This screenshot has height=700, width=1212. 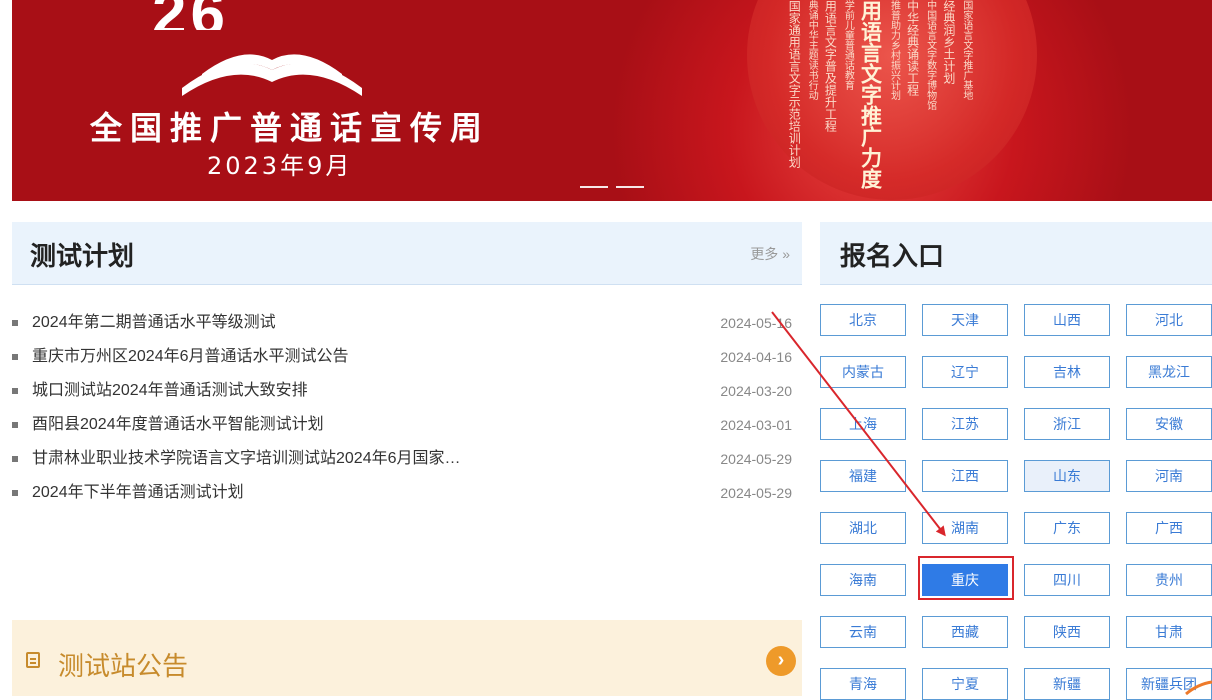 What do you see at coordinates (272, 75) in the screenshot?
I see `open-book-icon` at bounding box center [272, 75].